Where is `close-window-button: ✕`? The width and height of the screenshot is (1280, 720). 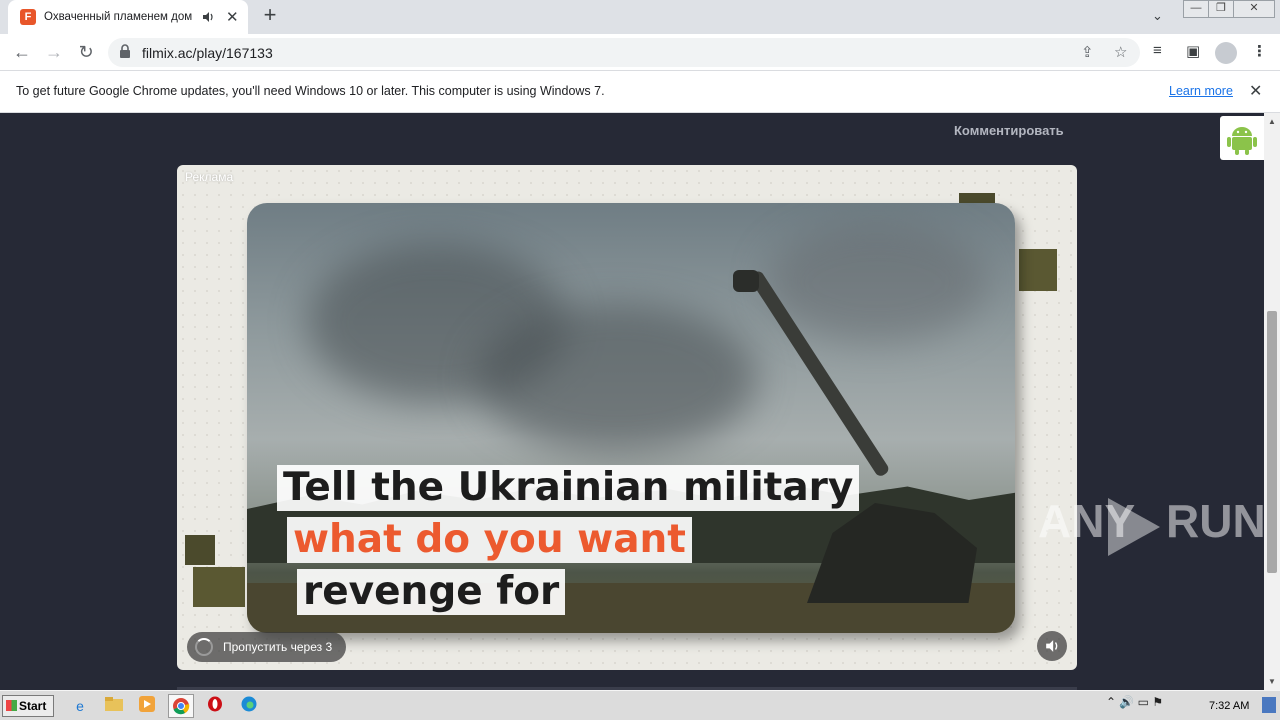 close-window-button: ✕ is located at coordinates (1254, 9).